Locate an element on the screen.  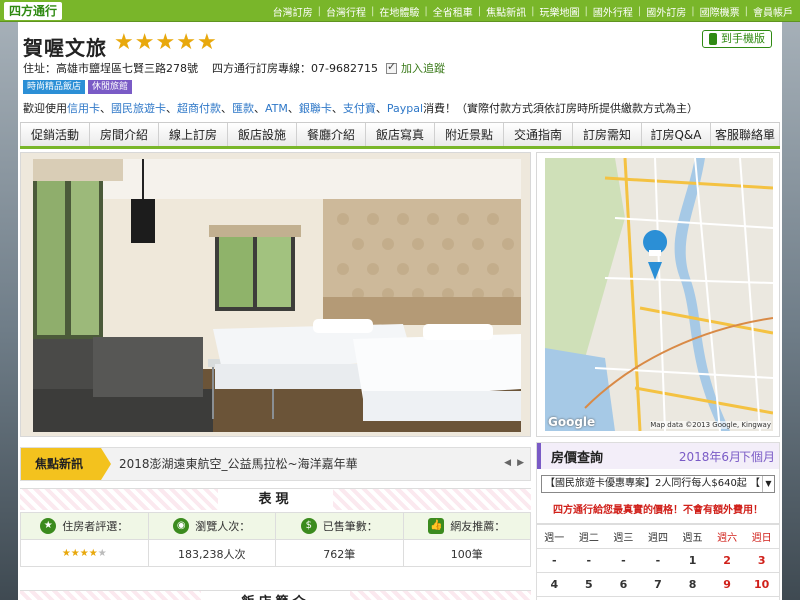
payment-method: ATM is located at coordinates (276, 108).